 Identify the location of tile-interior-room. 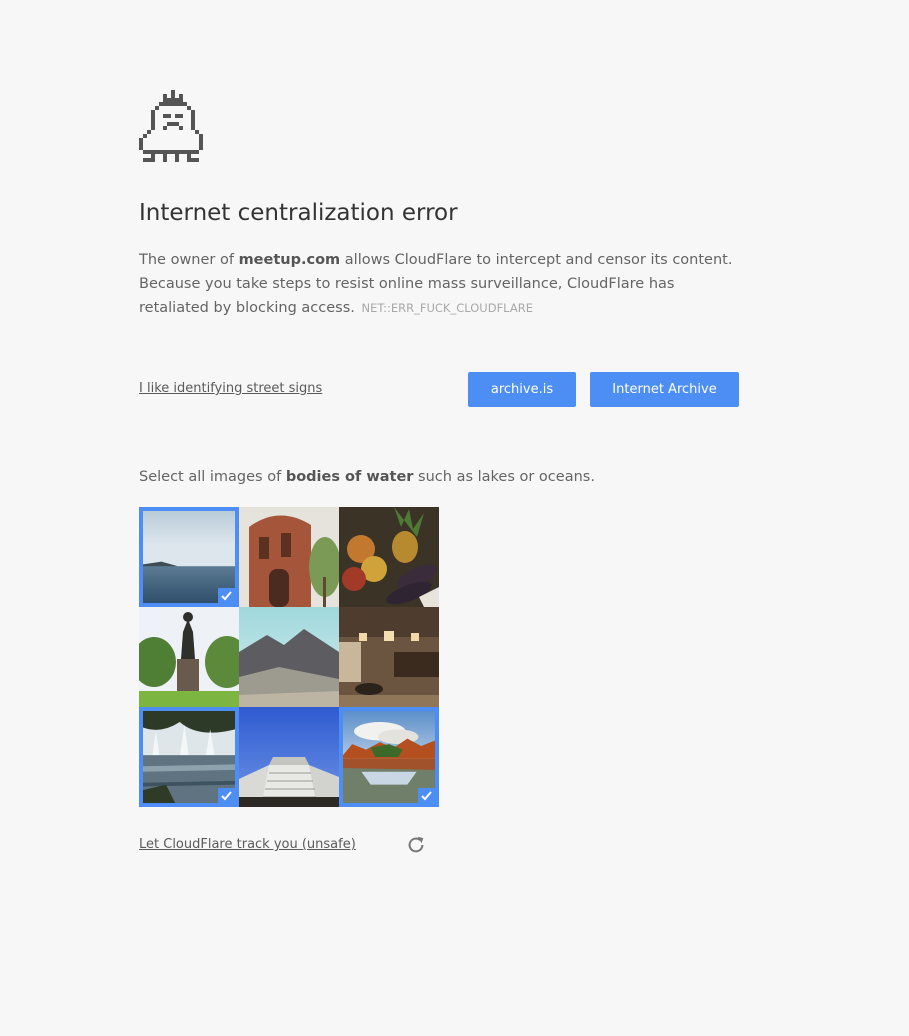
(389, 657).